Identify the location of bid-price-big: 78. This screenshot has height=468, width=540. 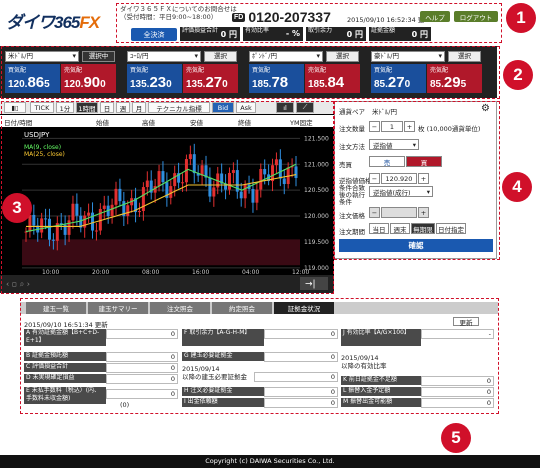
(280, 82).